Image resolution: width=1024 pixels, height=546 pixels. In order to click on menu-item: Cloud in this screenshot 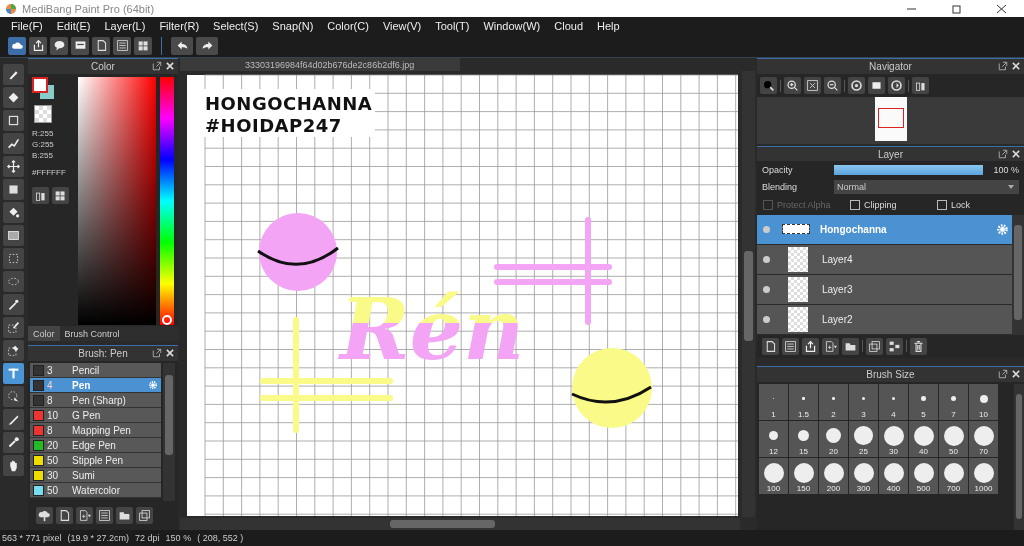, I will do `click(568, 25)`.